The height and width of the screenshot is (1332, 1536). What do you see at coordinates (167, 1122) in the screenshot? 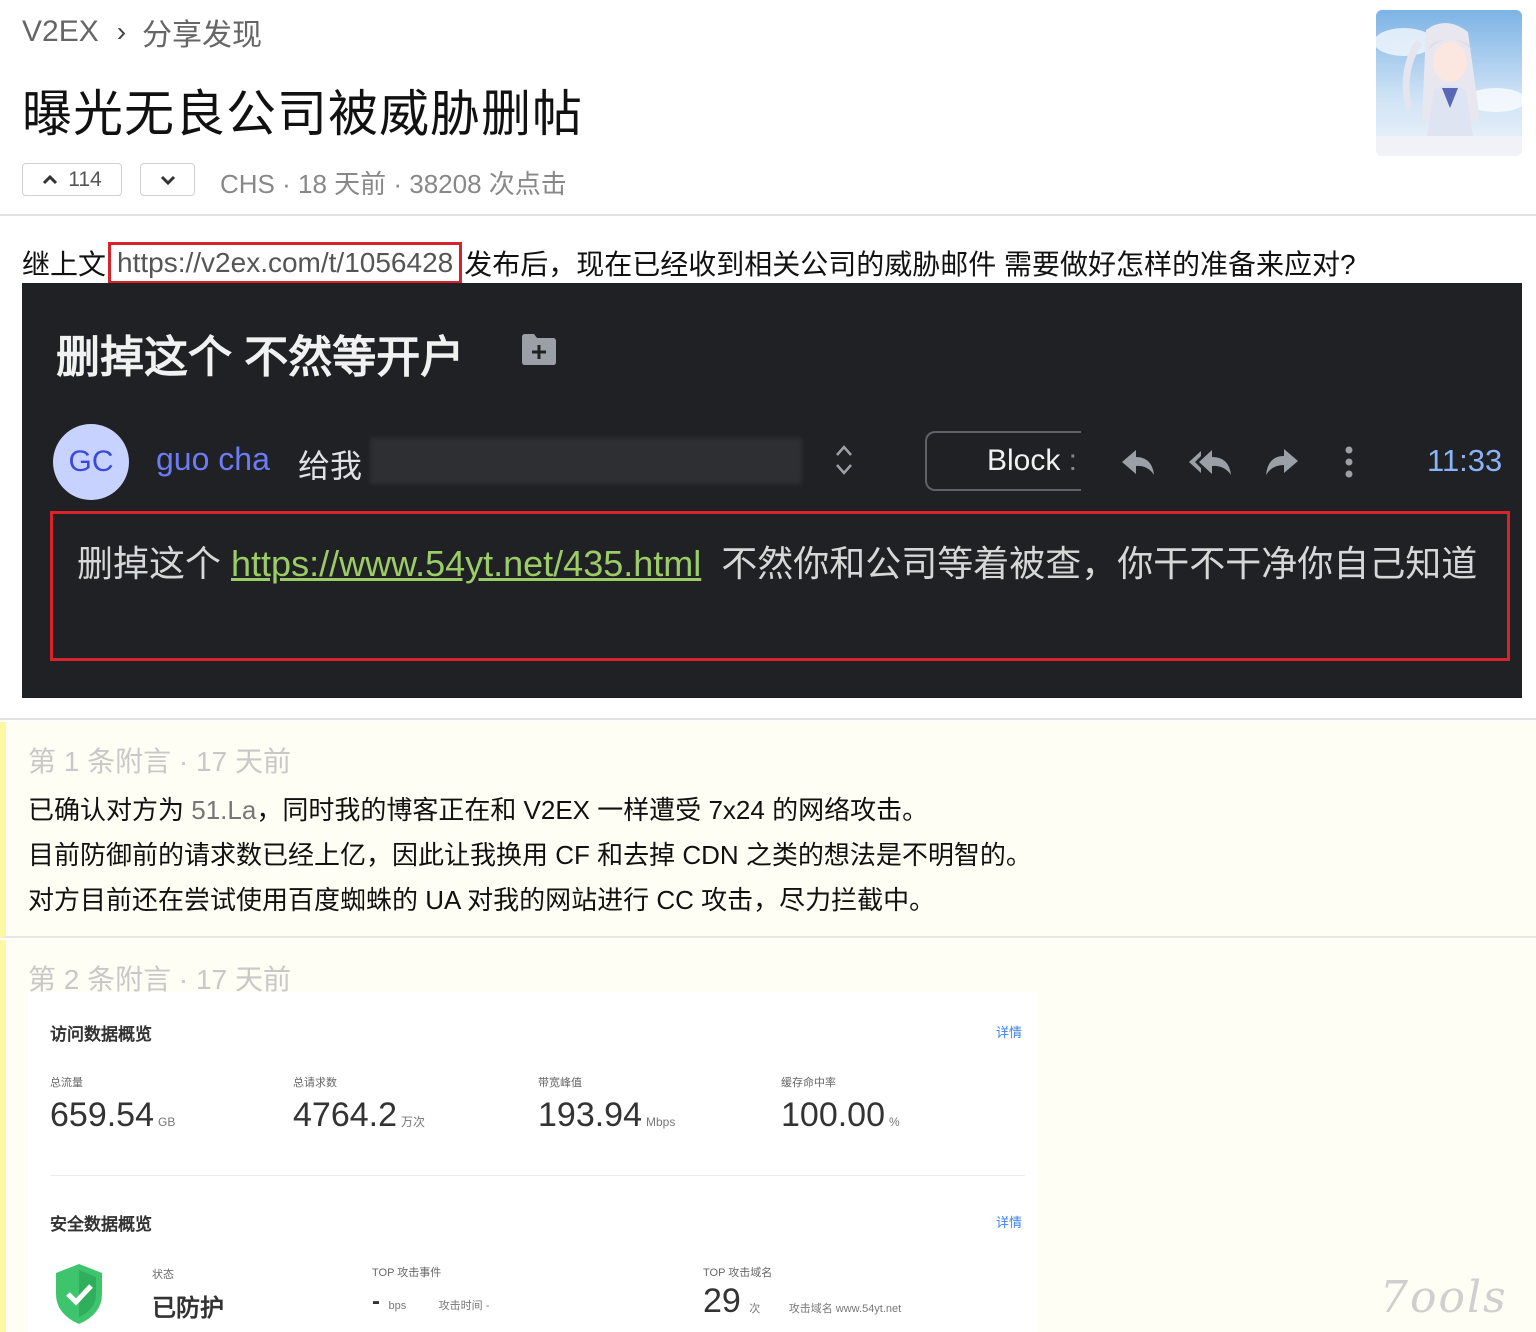
I see `stat-unit: GB` at bounding box center [167, 1122].